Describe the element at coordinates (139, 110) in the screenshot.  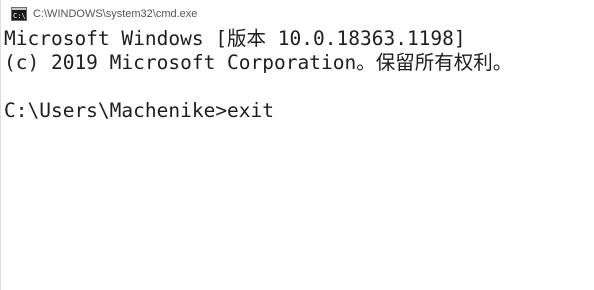
I see `console-line-prompt-command: C:\Users\Machenike>exit` at that location.